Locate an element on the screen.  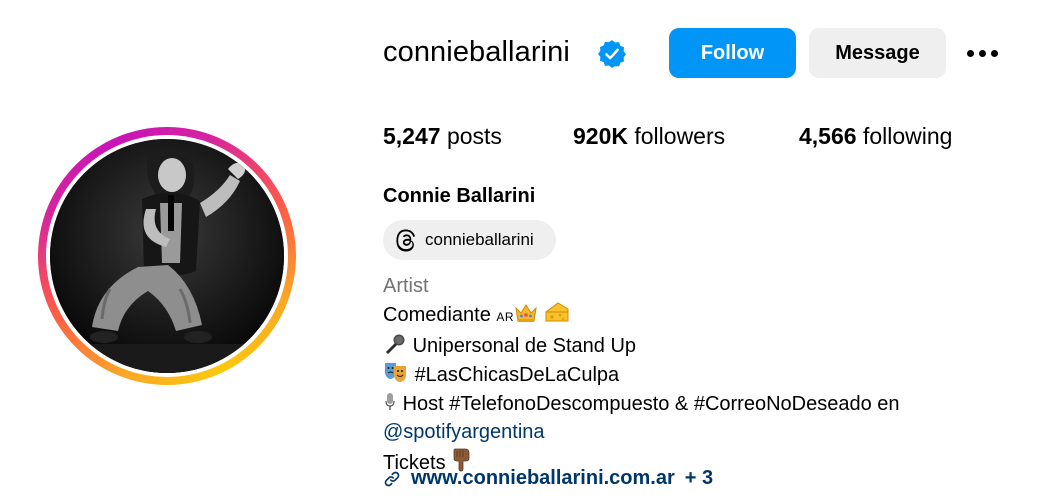
verified-badge-icon is located at coordinates (612, 54).